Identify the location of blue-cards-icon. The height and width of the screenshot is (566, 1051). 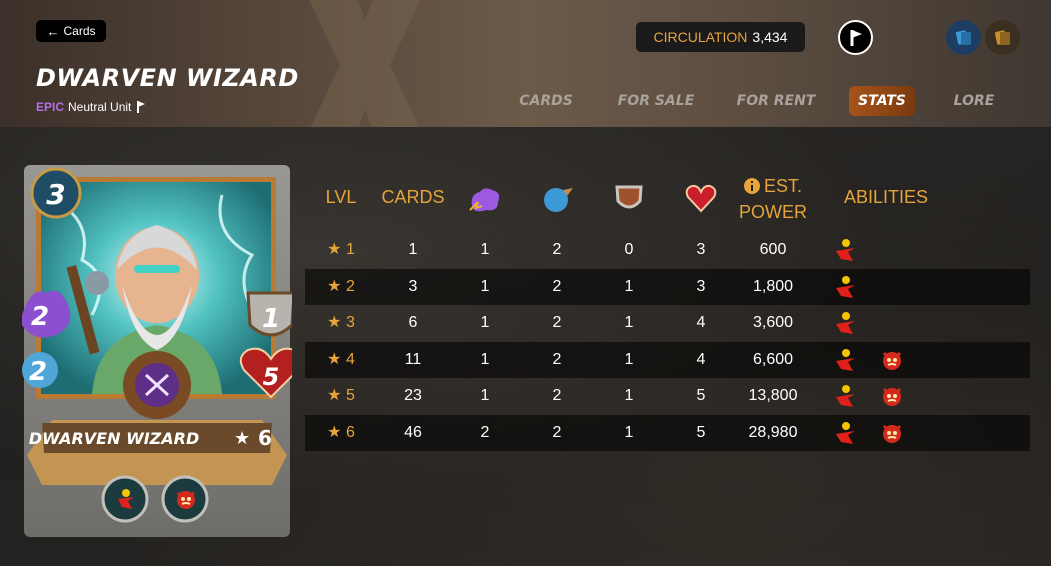
(963, 37).